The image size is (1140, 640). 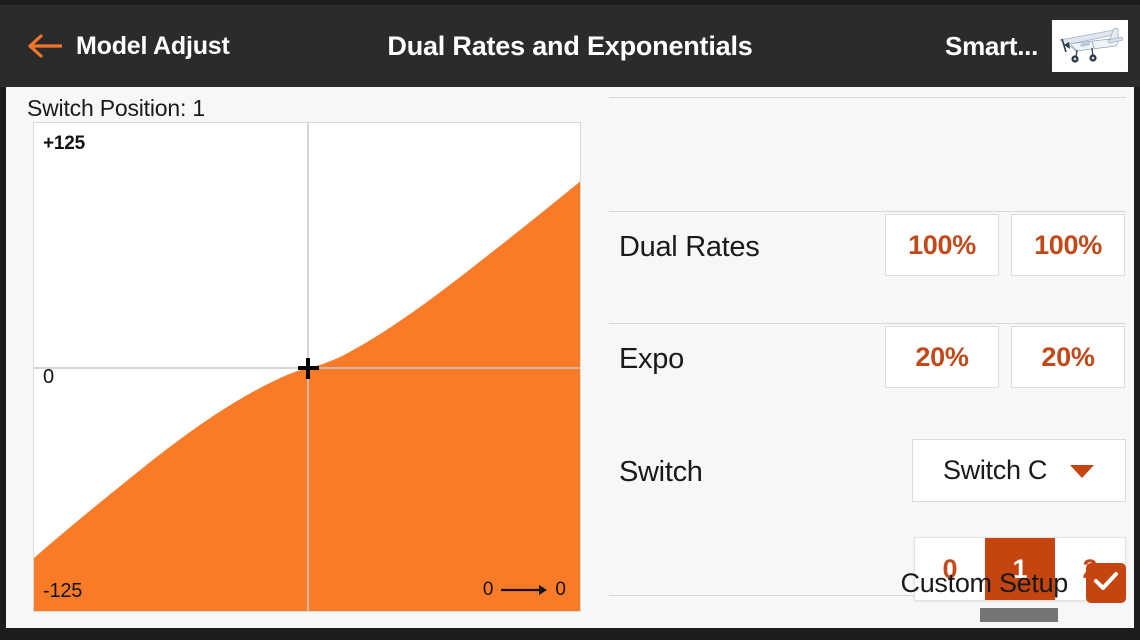 What do you see at coordinates (1082, 471) in the screenshot?
I see `chevron-down-icon` at bounding box center [1082, 471].